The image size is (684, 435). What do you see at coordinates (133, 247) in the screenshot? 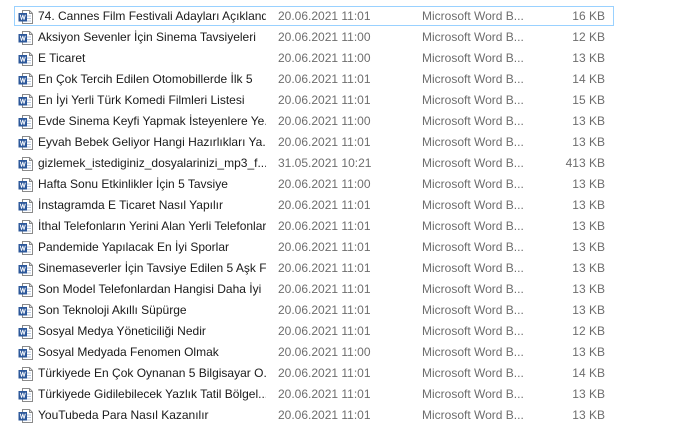
I see `file-name: Pandemide Yapılacak En İyi Sporlar` at bounding box center [133, 247].